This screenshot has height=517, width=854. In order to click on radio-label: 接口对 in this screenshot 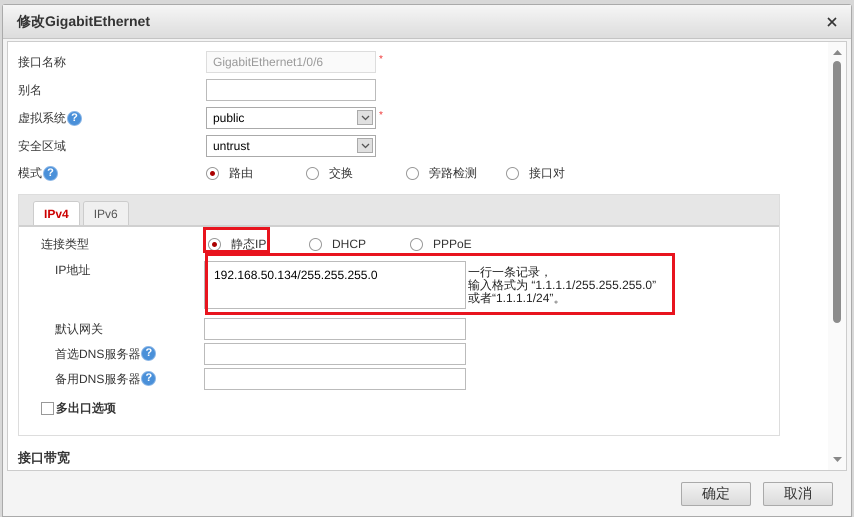, I will do `click(547, 173)`.